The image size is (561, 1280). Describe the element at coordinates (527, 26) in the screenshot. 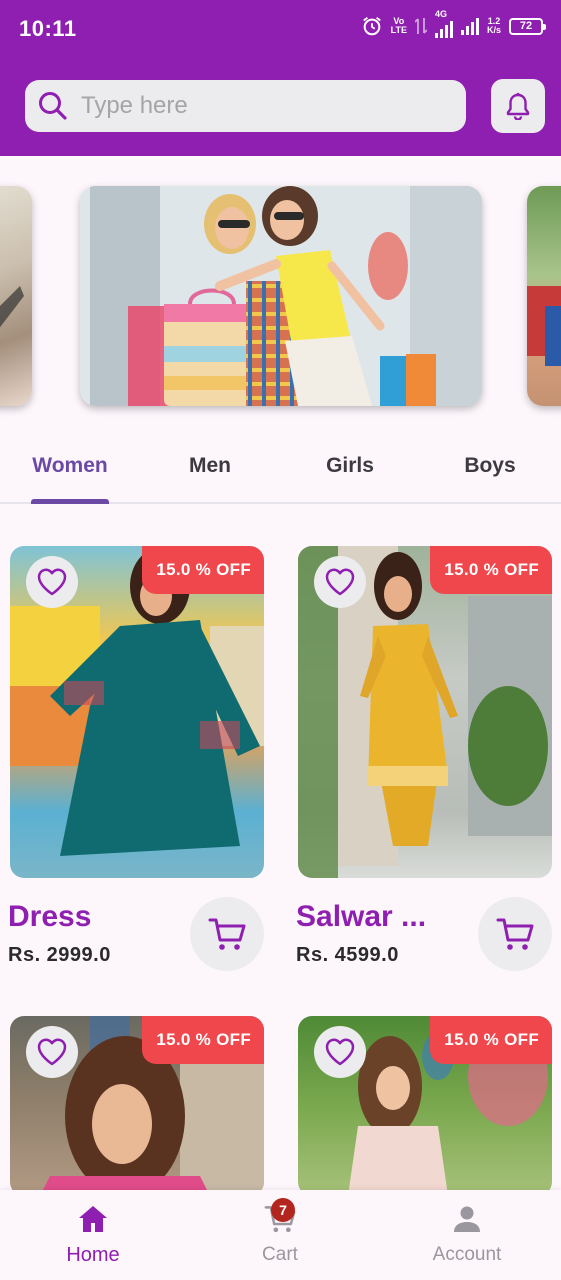

I see `battery-icon: 72` at that location.